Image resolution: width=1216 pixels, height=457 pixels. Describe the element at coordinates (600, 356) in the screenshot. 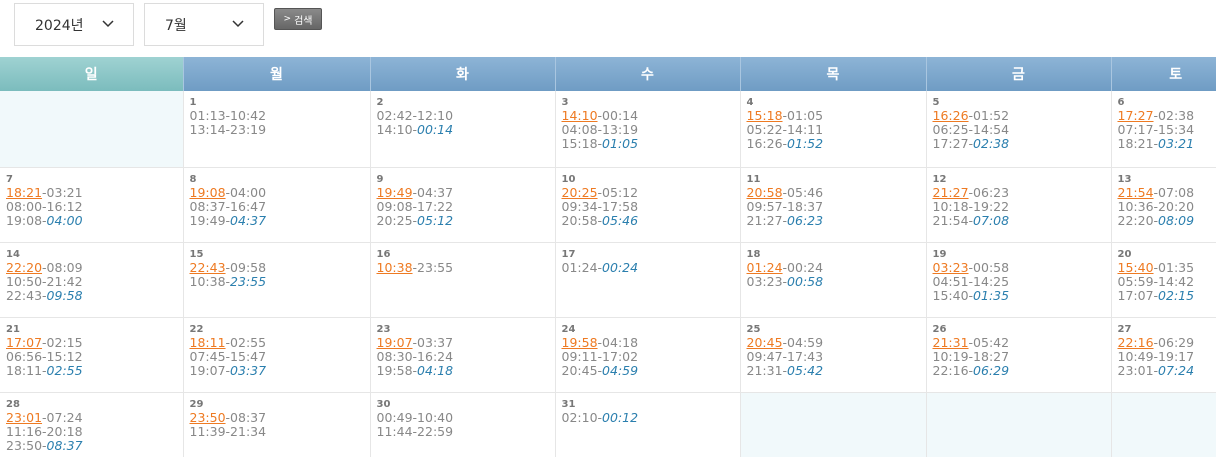

I see `time-text: 09:11-17:02` at that location.